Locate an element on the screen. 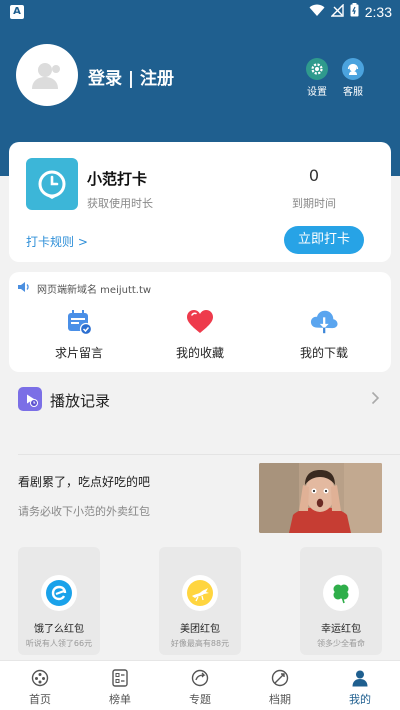  nav-rank: 榜单 is located at coordinates (120, 685).